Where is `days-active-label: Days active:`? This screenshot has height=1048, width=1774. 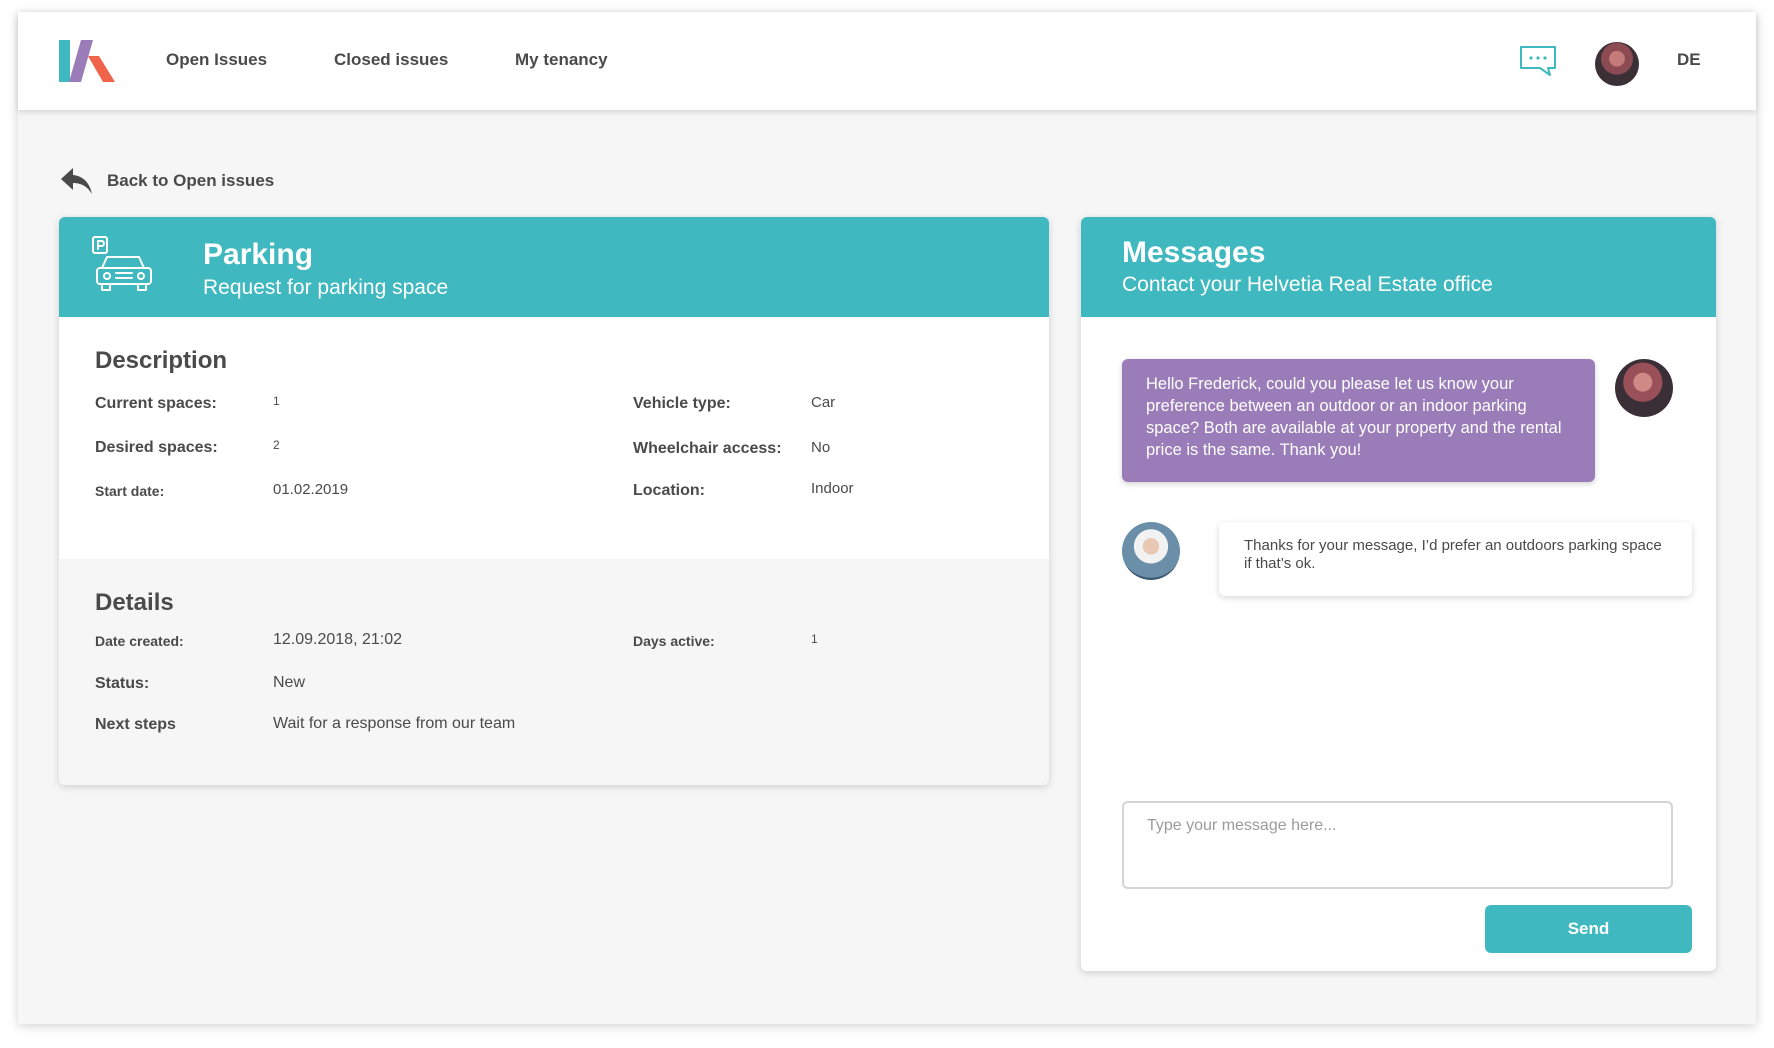 days-active-label: Days active: is located at coordinates (674, 641).